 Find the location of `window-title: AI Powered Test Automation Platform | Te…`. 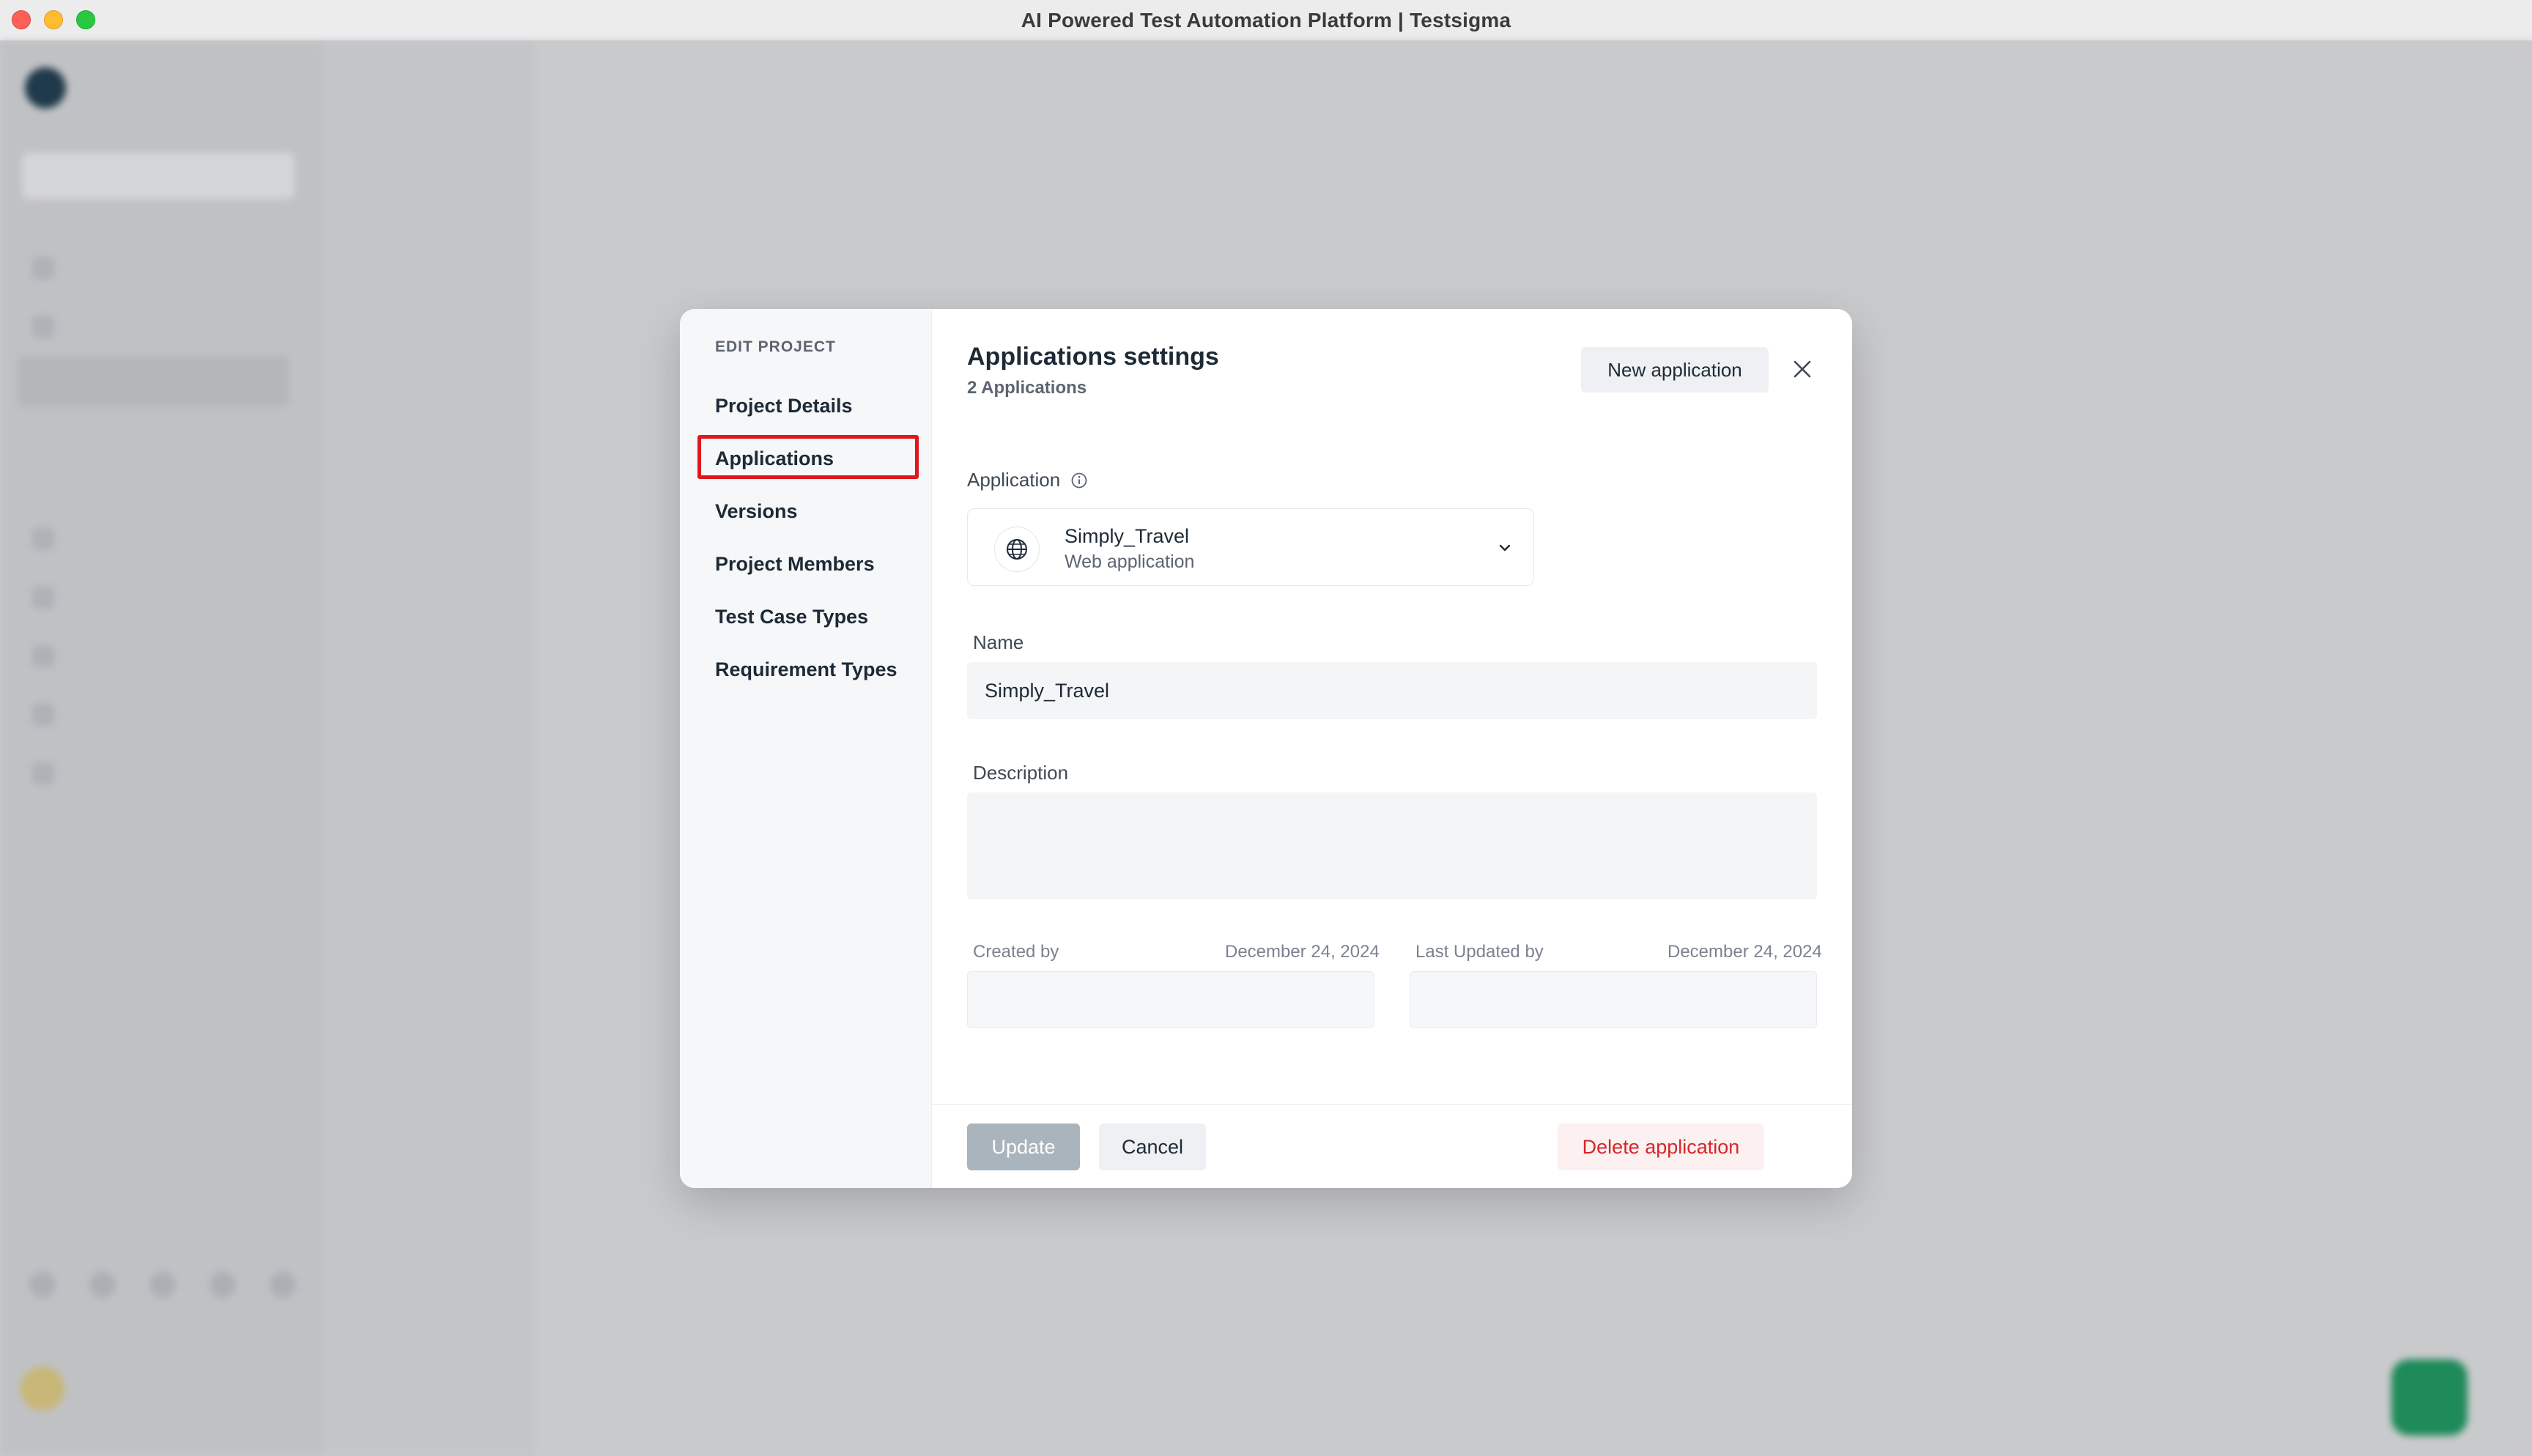

window-title: AI Powered Test Automation Platform | Te… is located at coordinates (1266, 19).